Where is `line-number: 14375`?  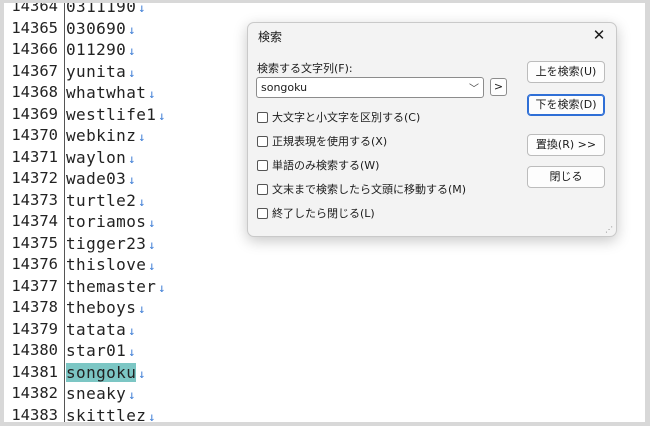 line-number: 14375 is located at coordinates (34, 242).